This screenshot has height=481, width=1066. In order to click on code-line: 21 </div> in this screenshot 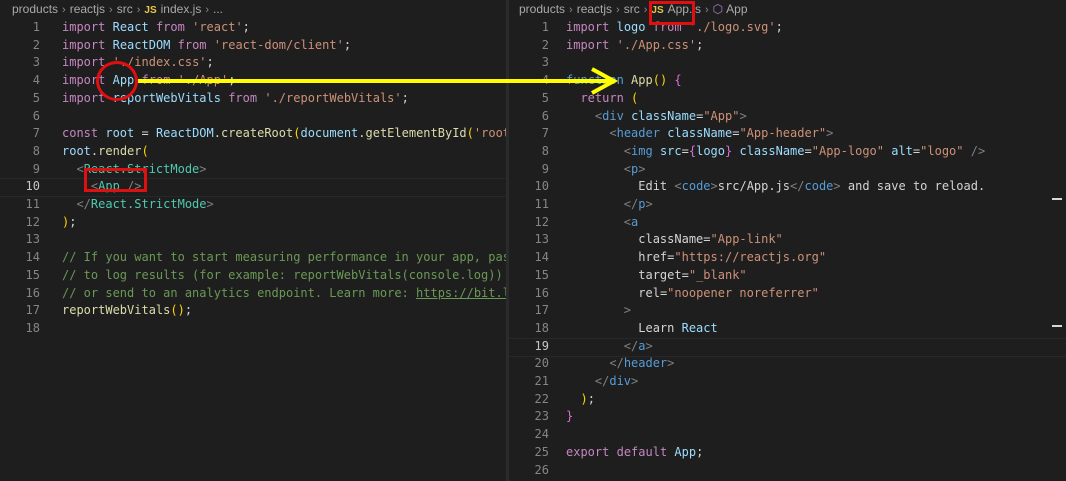, I will do `click(787, 381)`.